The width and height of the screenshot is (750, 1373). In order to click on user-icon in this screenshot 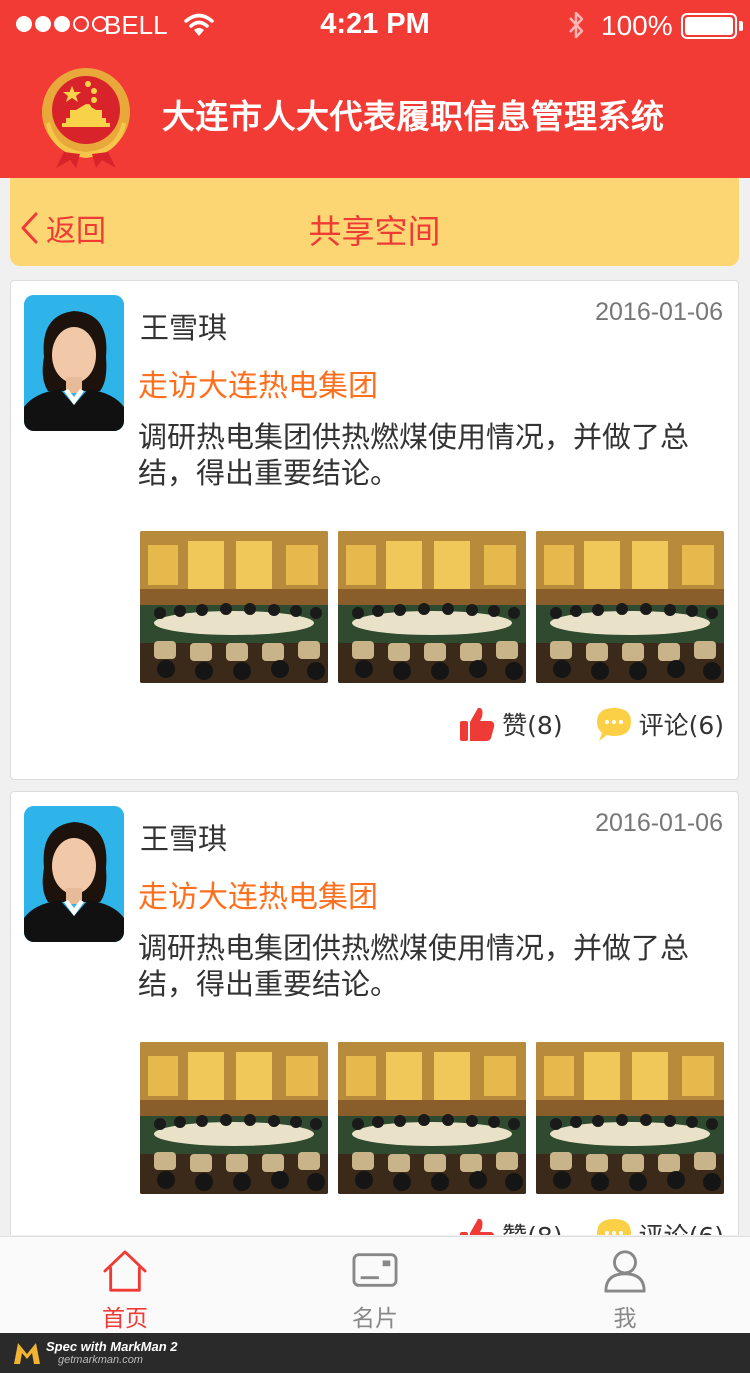, I will do `click(625, 1271)`.